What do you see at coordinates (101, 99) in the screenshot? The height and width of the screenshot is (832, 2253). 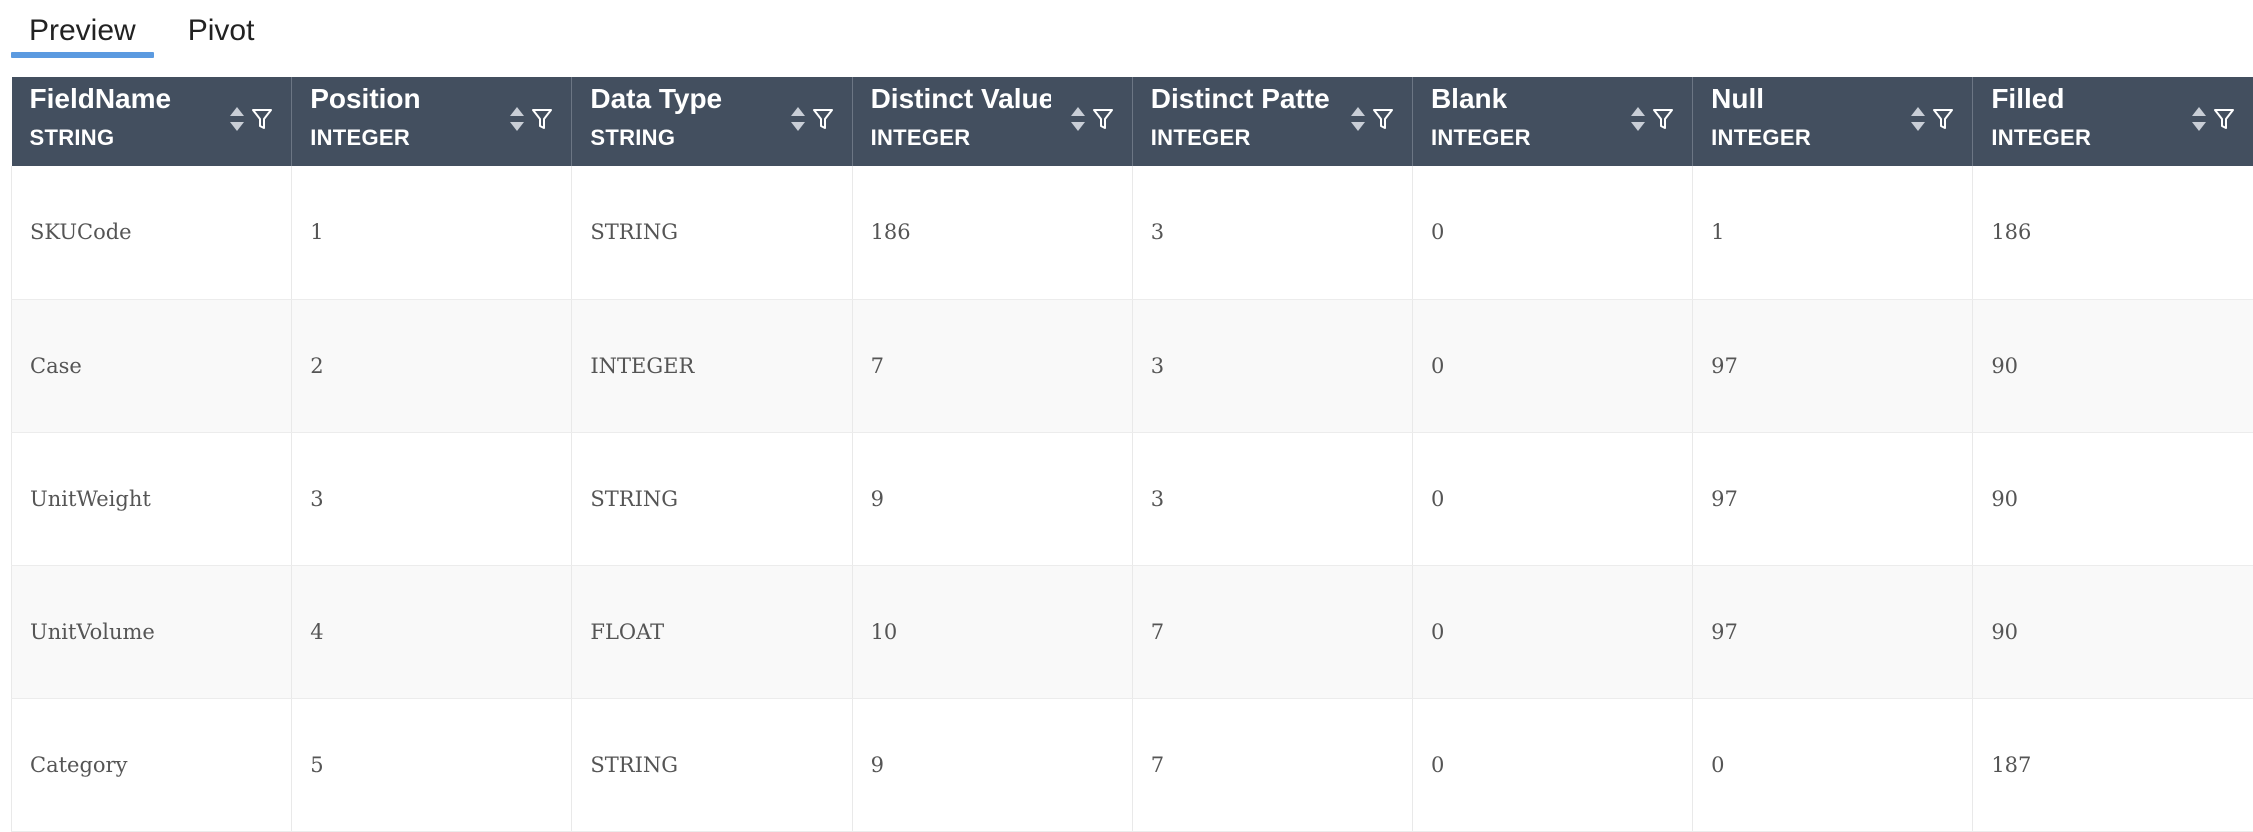 I see `column-name: FieldName` at bounding box center [101, 99].